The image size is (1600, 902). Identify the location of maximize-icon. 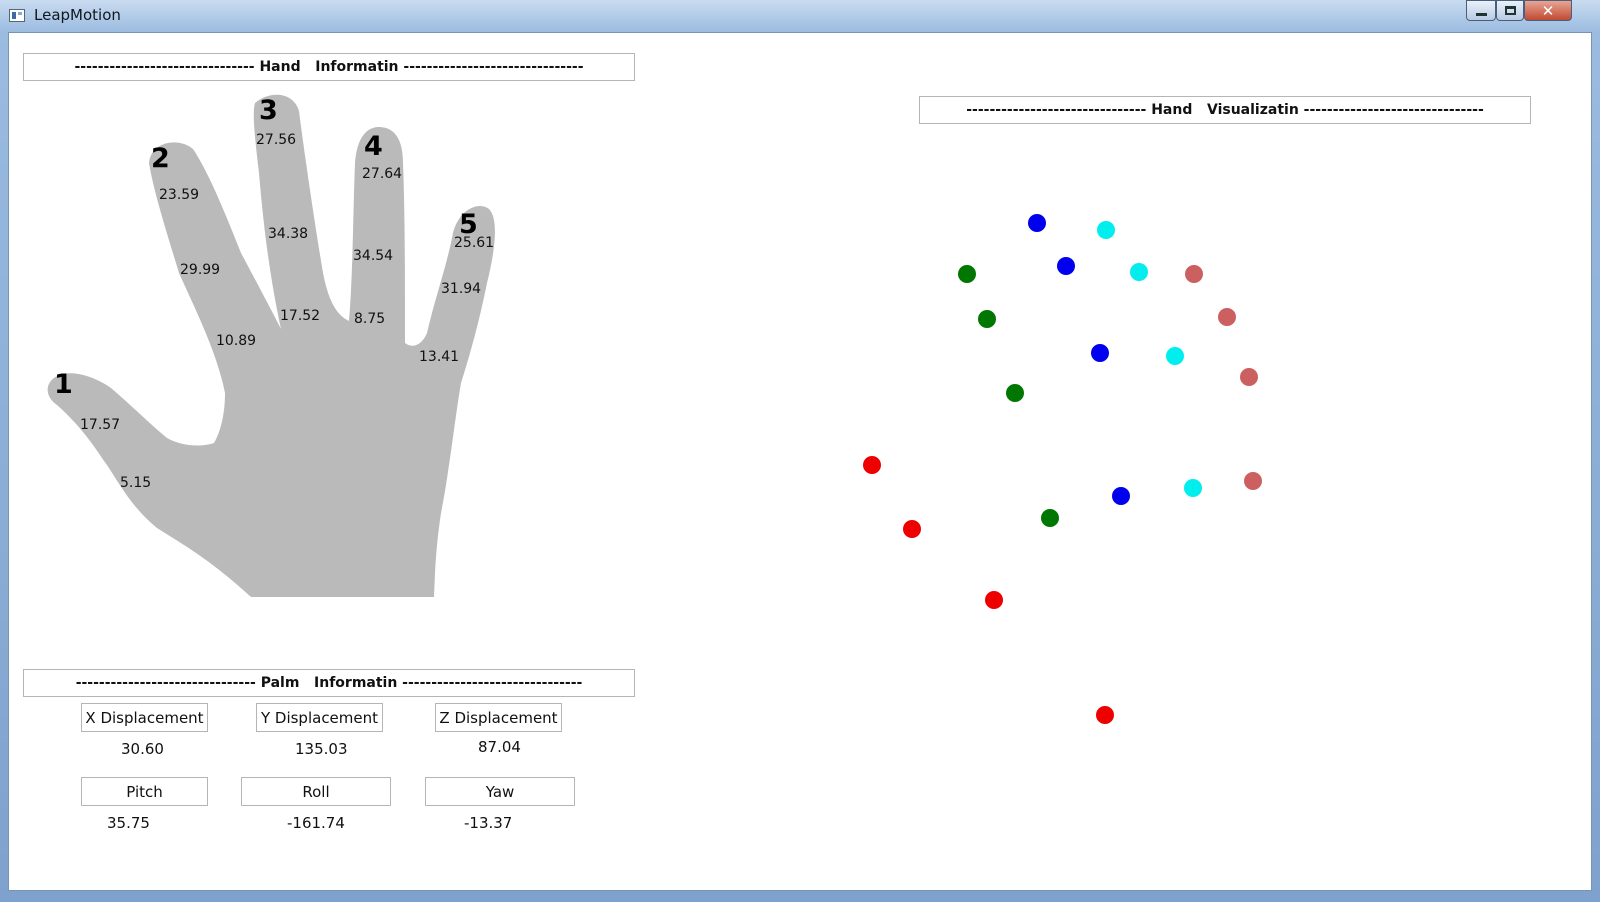
(1510, 10).